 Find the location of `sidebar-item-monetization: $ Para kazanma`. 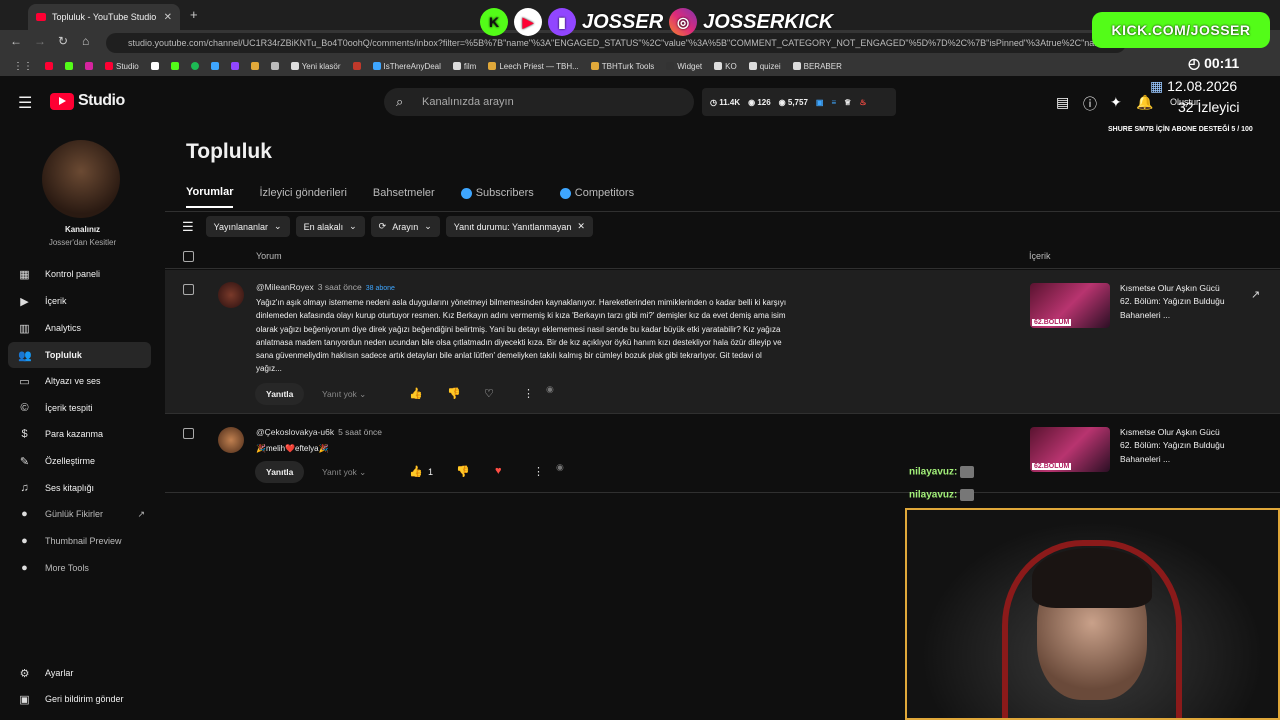

sidebar-item-monetization: $ Para kazanma is located at coordinates (79, 434).